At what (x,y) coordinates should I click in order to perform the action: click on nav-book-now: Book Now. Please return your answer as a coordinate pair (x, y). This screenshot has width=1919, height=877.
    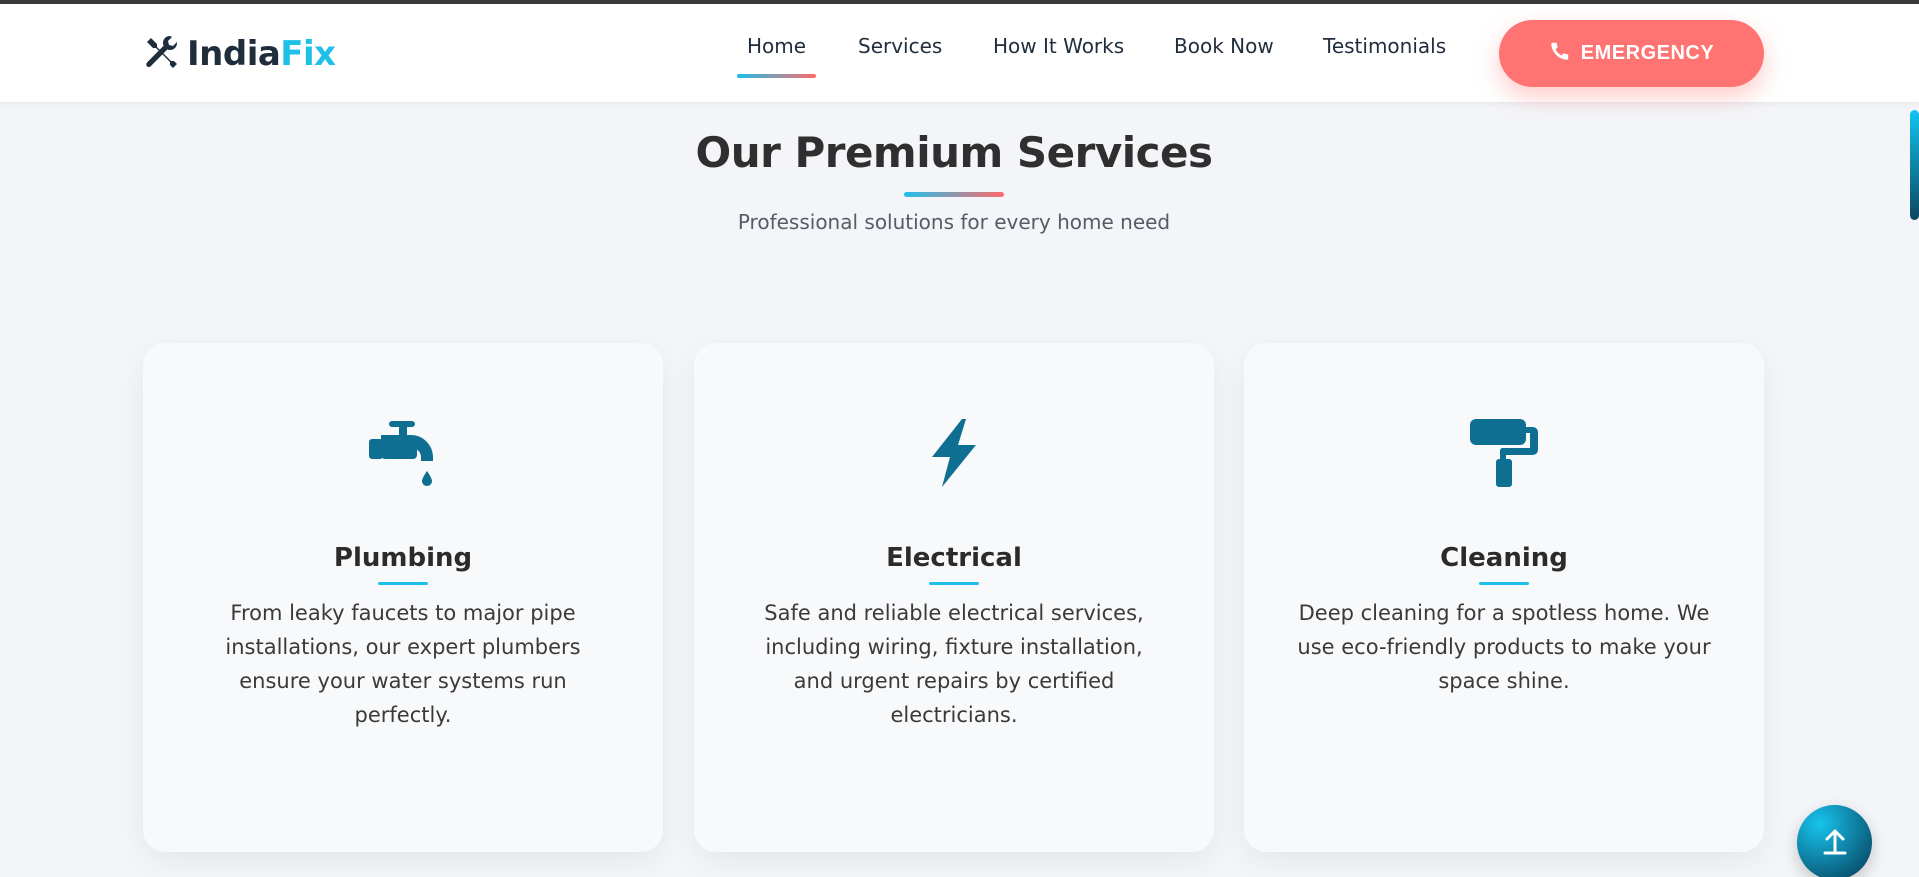
    Looking at the image, I should click on (1224, 46).